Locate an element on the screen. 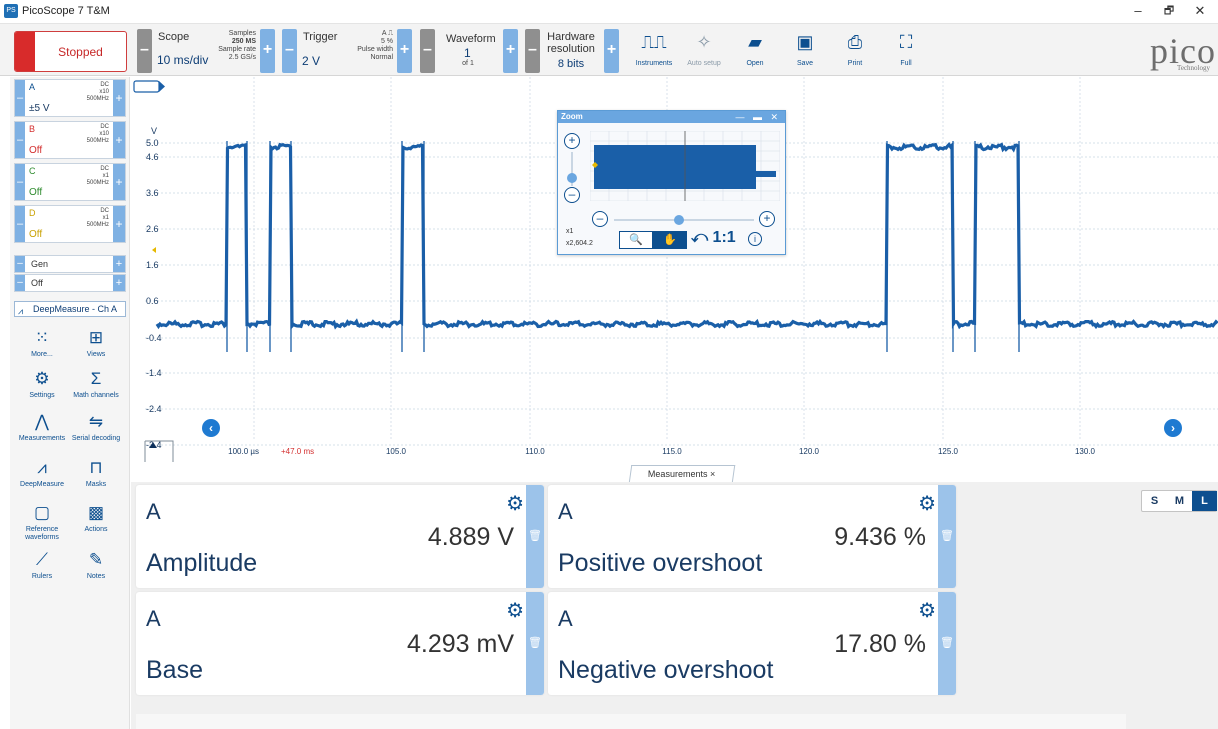 The height and width of the screenshot is (729, 1218). minimize-button: – is located at coordinates (1138, 11).